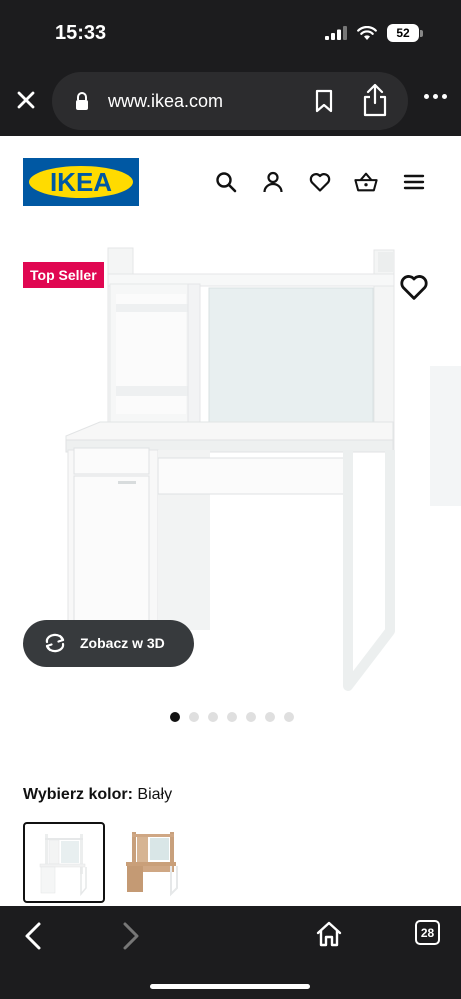  Describe the element at coordinates (375, 100) in the screenshot. I see `share-icon` at that location.